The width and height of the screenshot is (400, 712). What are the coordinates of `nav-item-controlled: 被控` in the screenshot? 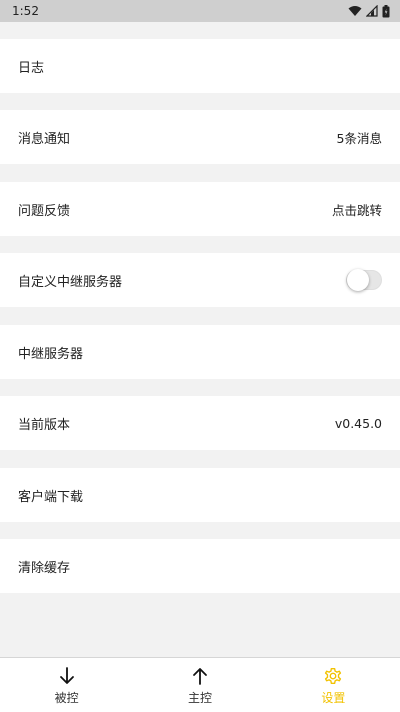 It's located at (66, 685).